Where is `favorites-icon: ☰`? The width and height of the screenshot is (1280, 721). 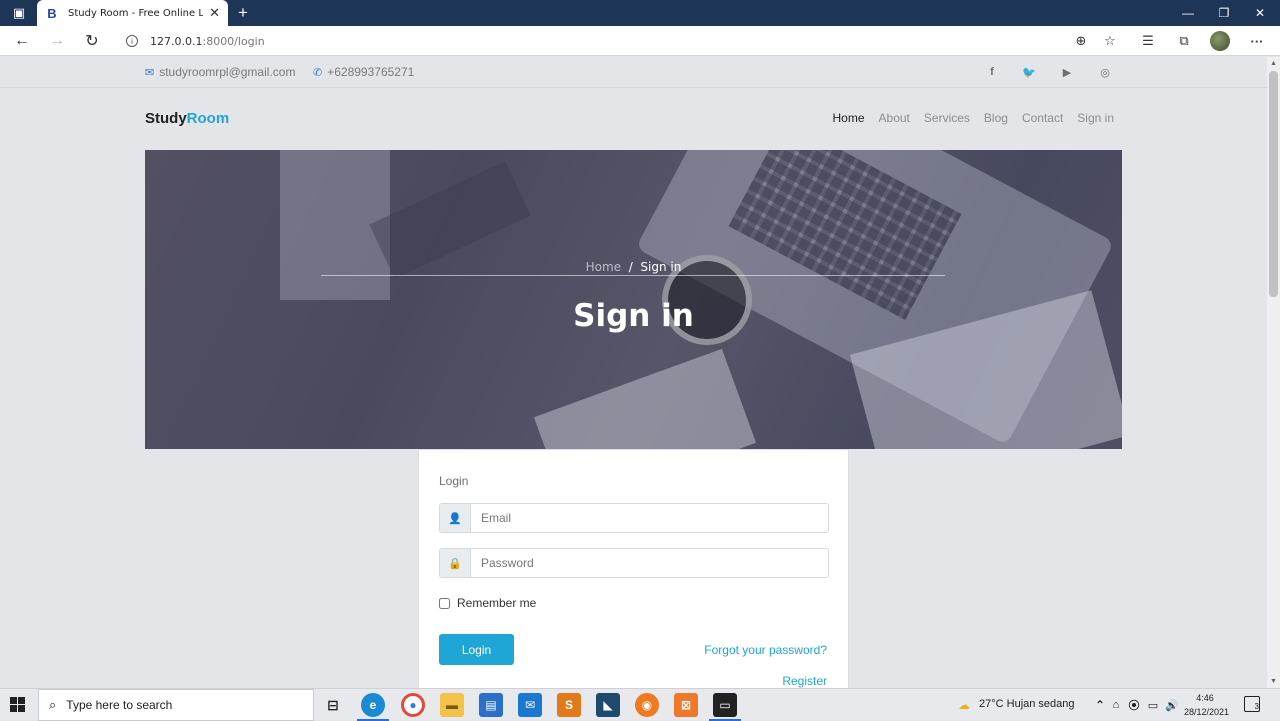 favorites-icon: ☰ is located at coordinates (1148, 41).